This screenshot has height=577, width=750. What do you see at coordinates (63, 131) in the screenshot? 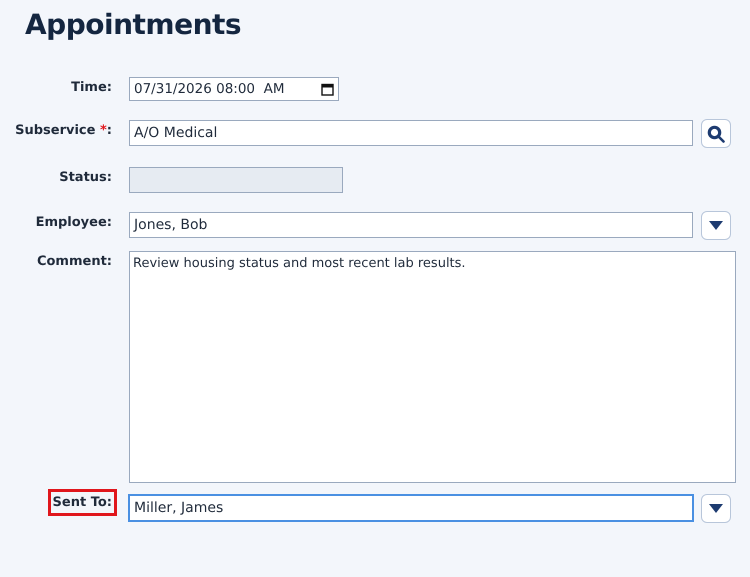
I see `field-label: Subservice *:` at bounding box center [63, 131].